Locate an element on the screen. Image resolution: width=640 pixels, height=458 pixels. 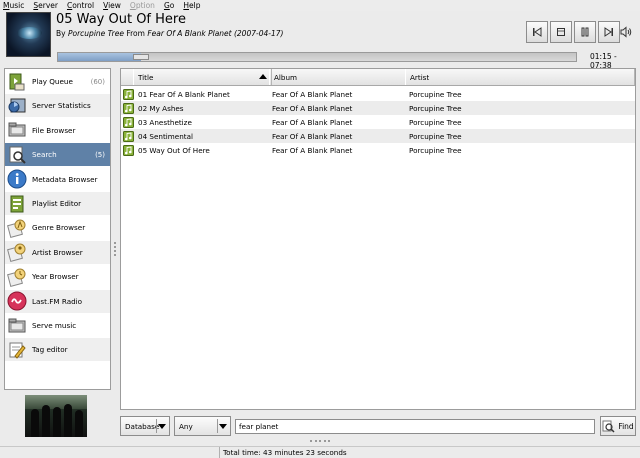
server-statistics-icon is located at coordinates (17, 106).